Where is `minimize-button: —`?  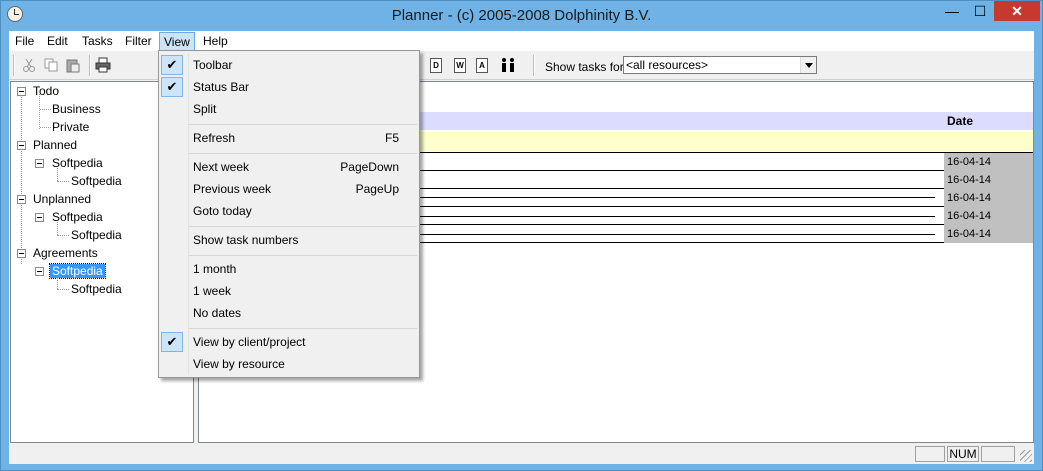
minimize-button: — is located at coordinates (952, 11).